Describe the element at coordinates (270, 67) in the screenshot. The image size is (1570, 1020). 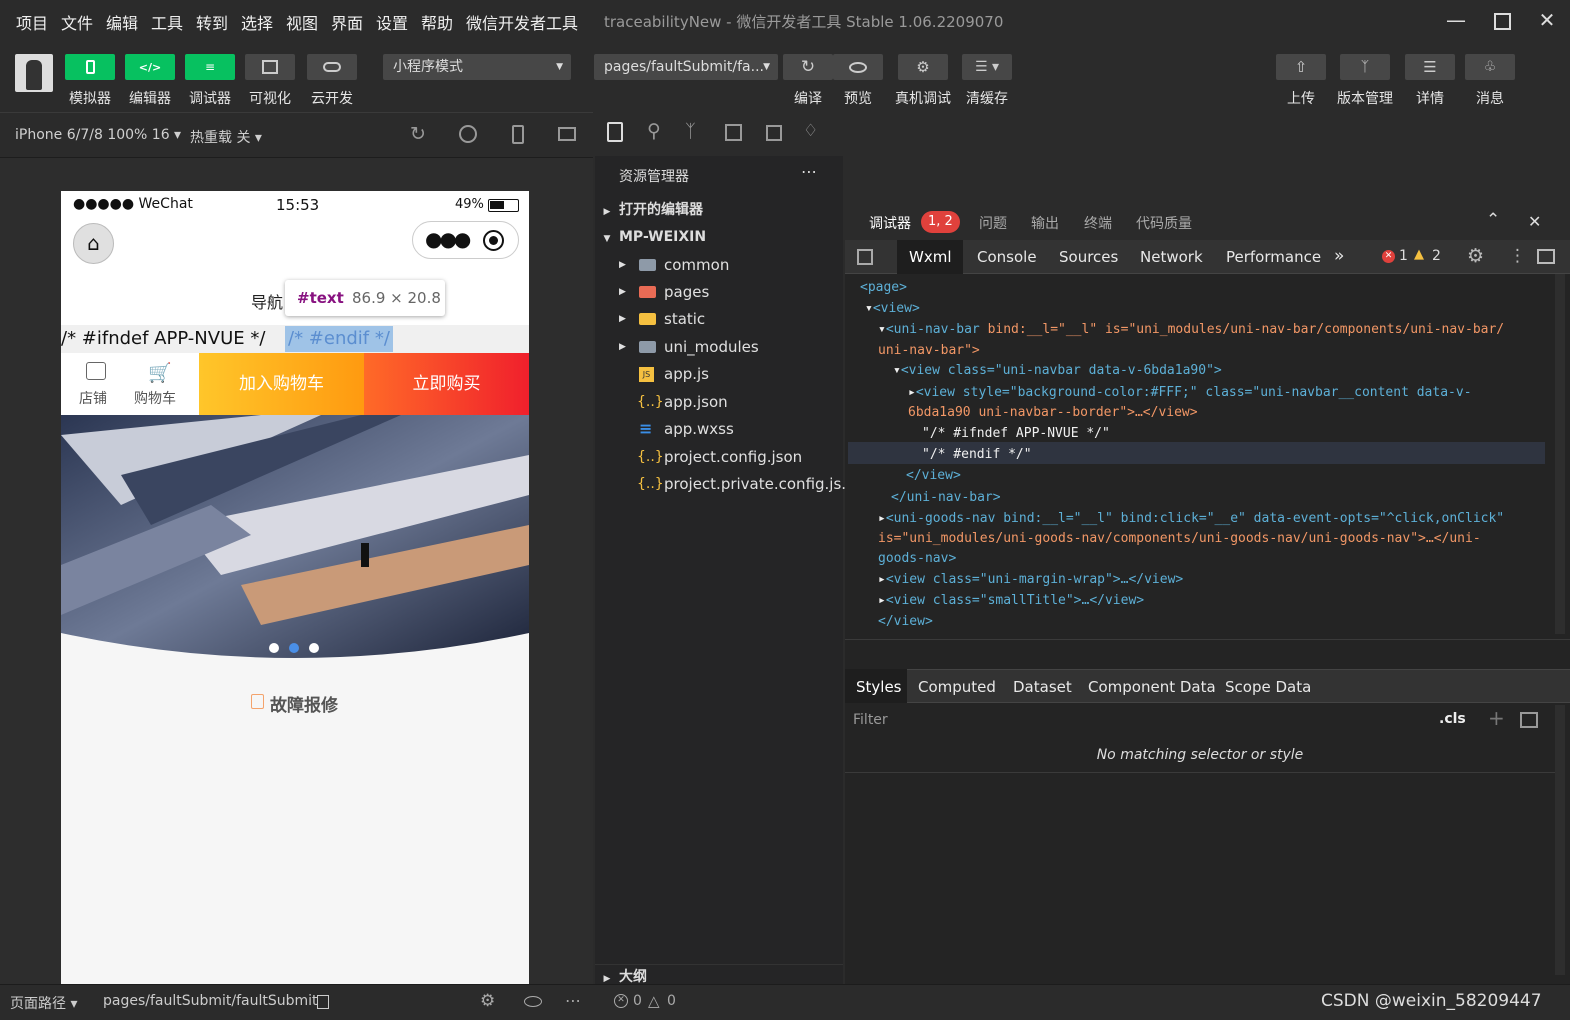
I see `visual-button` at that location.